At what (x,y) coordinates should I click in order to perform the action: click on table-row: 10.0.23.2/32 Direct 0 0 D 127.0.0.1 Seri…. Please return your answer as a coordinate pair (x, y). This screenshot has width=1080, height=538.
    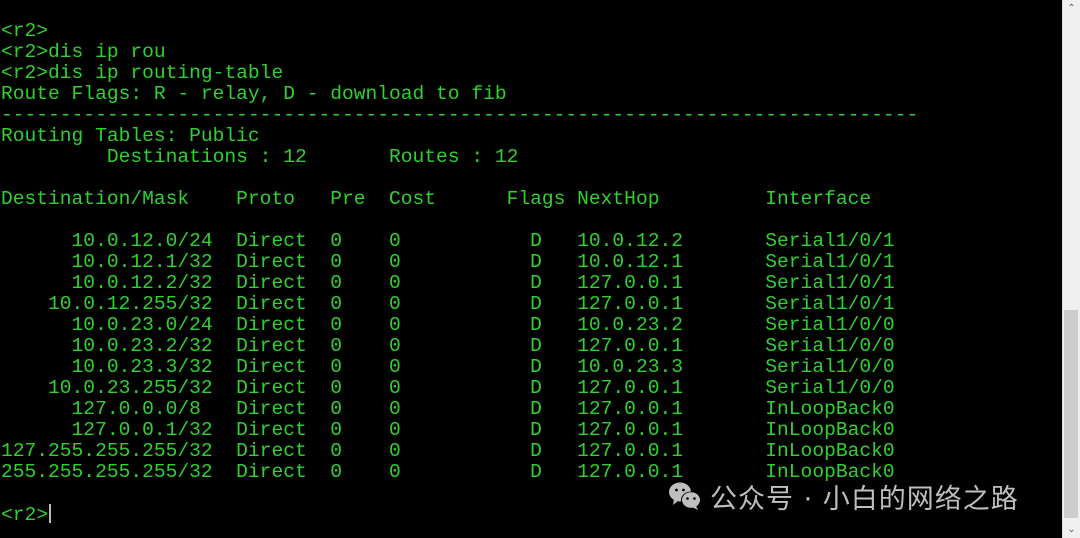
    Looking at the image, I should click on (448, 346).